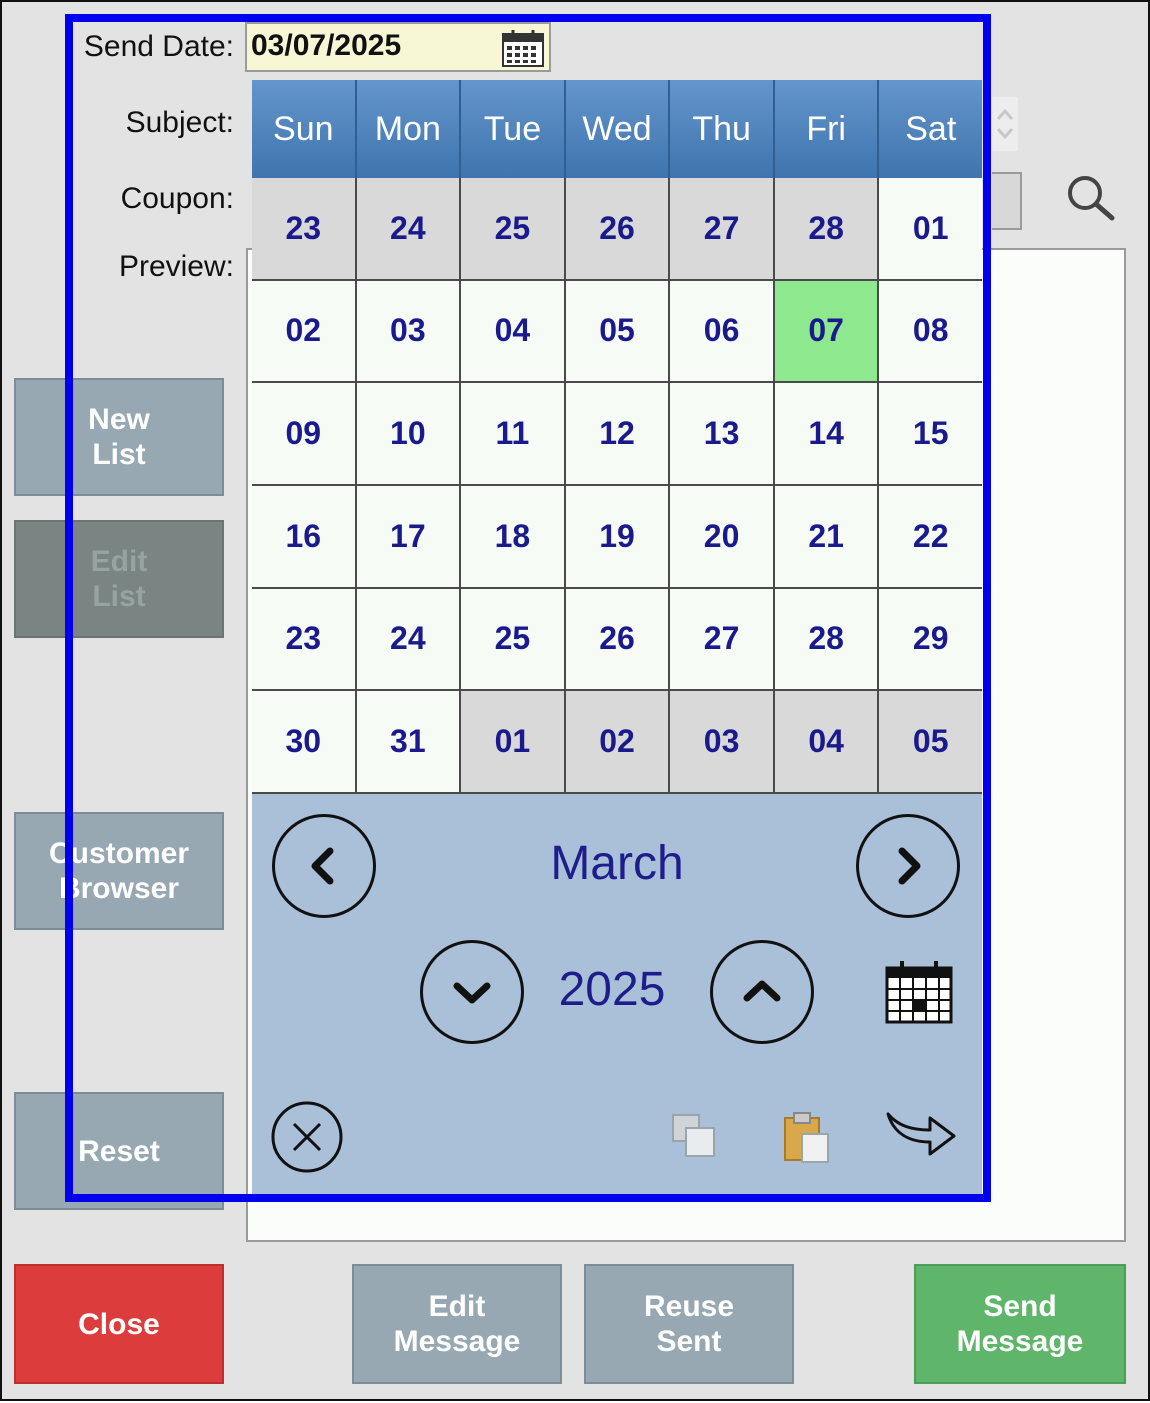 The height and width of the screenshot is (1403, 1150). What do you see at coordinates (689, 1324) in the screenshot?
I see `reuse-sent-button: Reuse Sent` at bounding box center [689, 1324].